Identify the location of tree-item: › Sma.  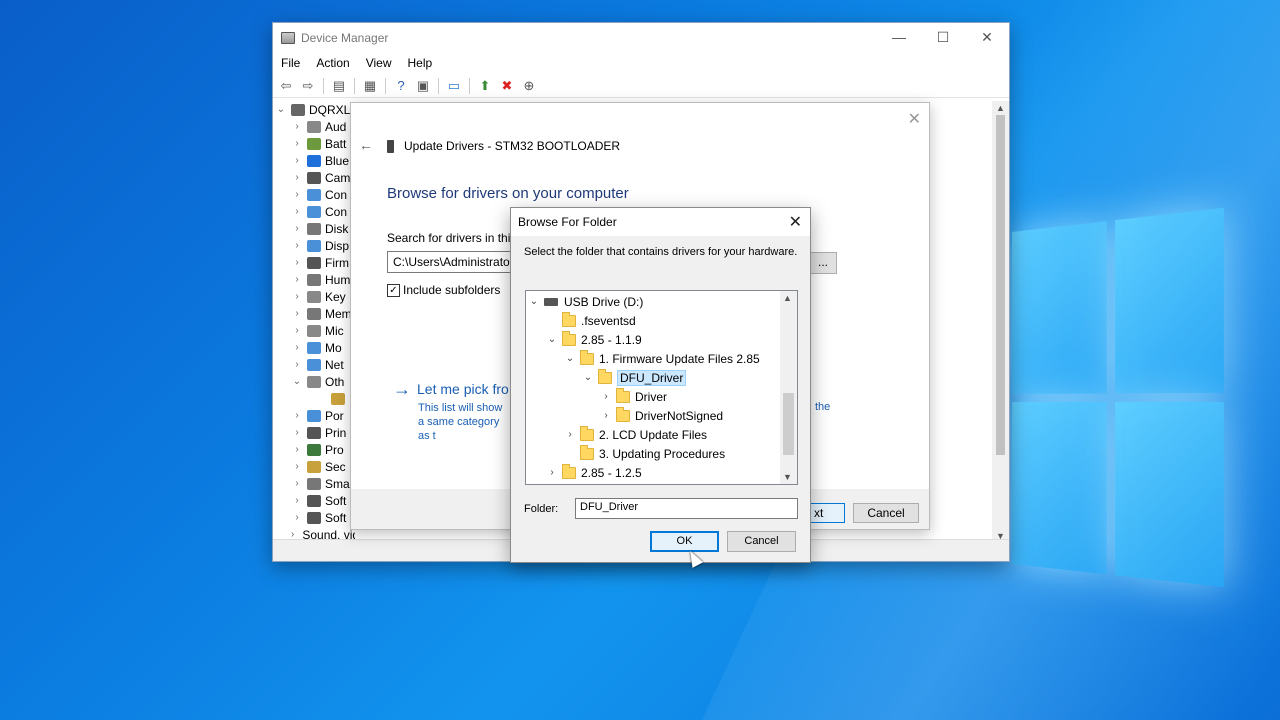
(315, 483).